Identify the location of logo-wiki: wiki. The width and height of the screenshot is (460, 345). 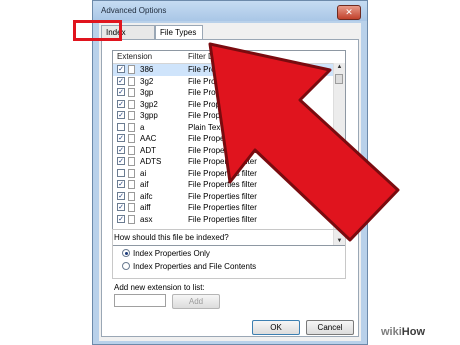
(391, 332).